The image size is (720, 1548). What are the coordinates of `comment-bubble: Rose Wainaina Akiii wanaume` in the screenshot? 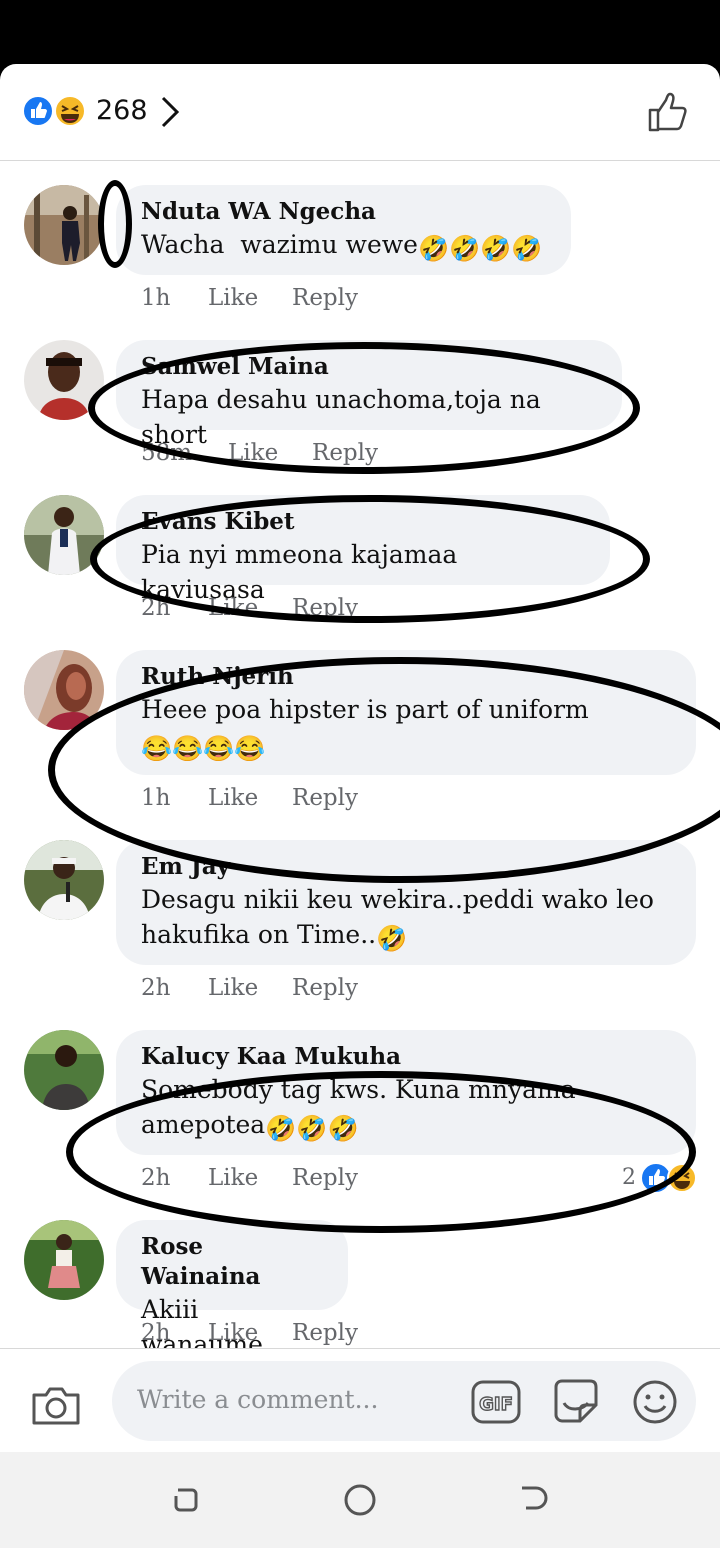 It's located at (232, 1284).